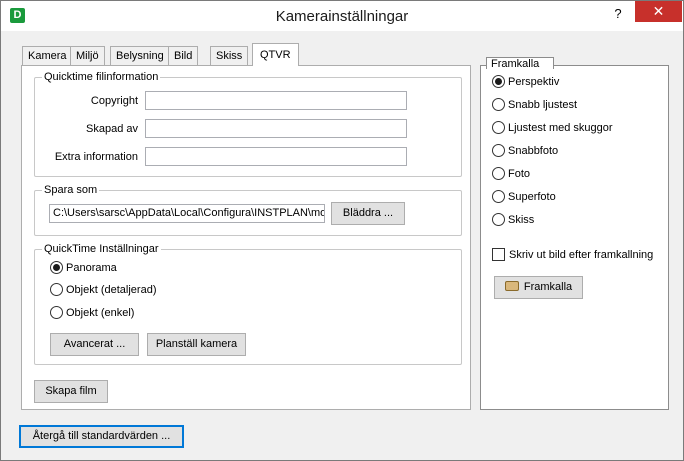  I want to click on radio-super-photo: Superfoto, so click(524, 197).